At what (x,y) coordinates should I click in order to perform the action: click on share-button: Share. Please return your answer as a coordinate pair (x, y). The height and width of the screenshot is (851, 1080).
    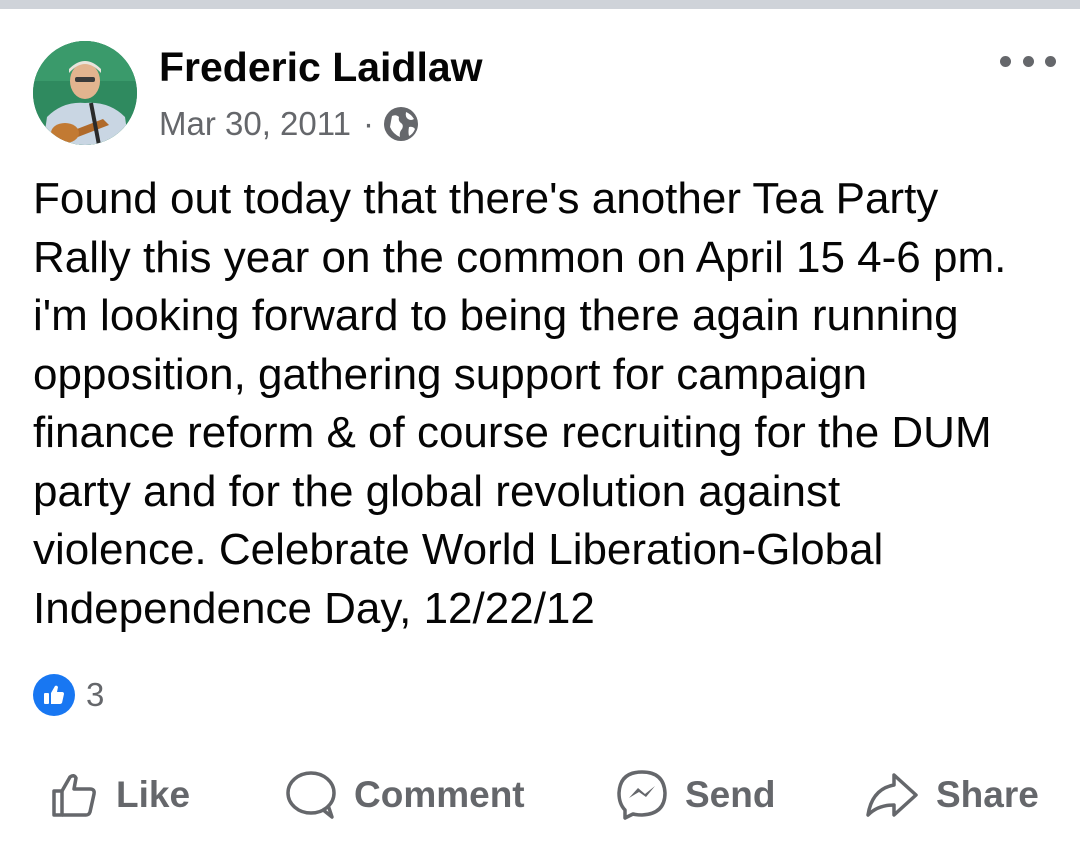
    Looking at the image, I should click on (951, 795).